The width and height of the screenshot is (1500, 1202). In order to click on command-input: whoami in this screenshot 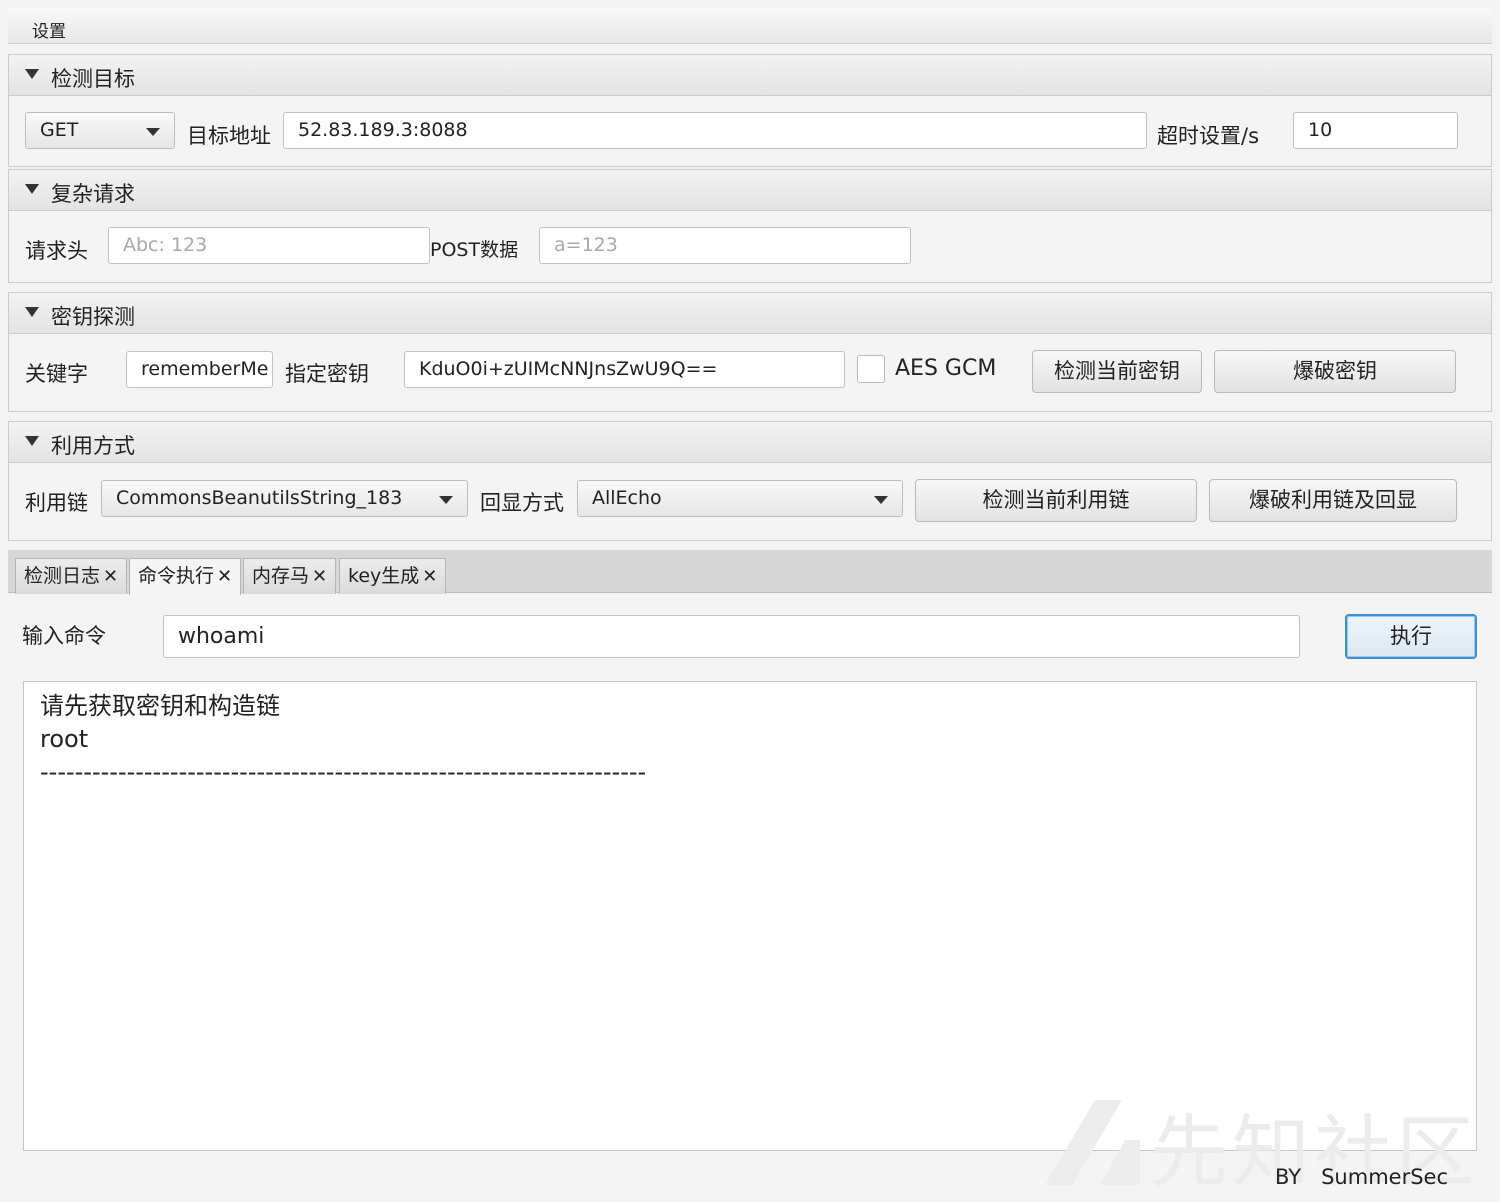, I will do `click(731, 636)`.